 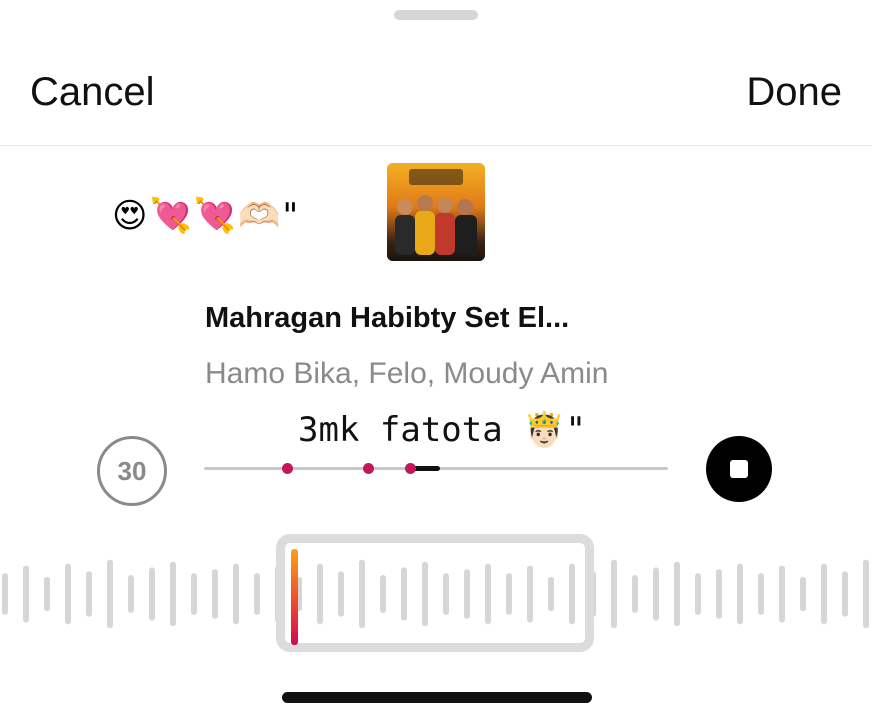 I want to click on stop-button, so click(x=739, y=469).